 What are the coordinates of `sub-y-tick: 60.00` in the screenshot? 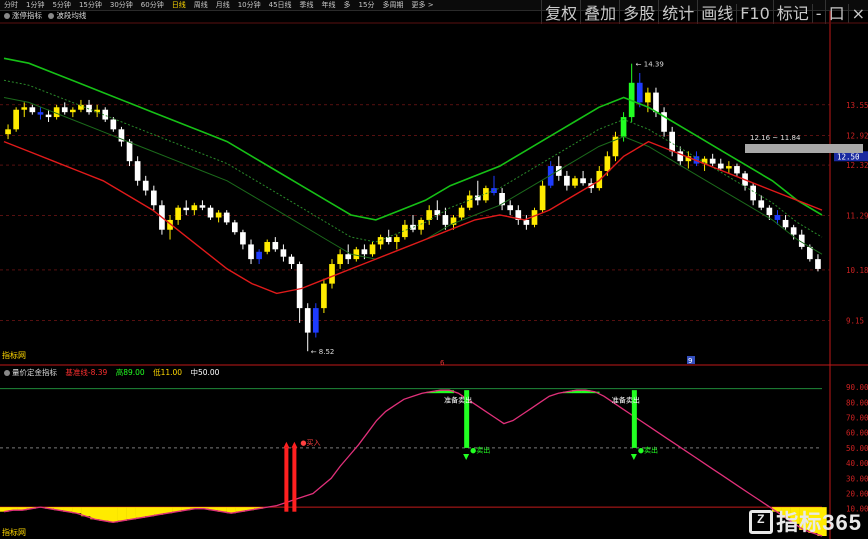 It's located at (857, 433).